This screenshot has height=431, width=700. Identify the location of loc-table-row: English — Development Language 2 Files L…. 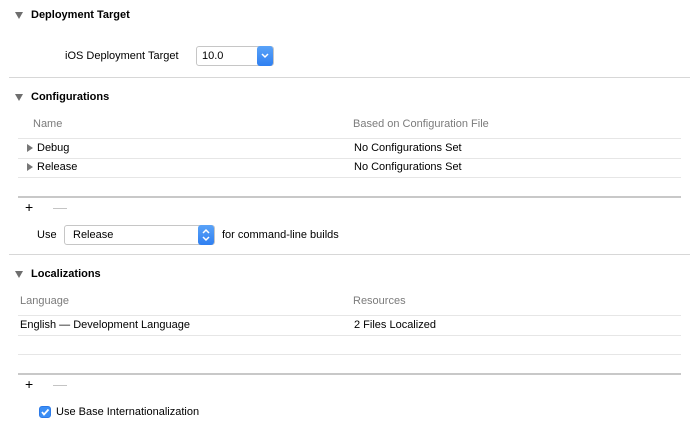
(349, 325).